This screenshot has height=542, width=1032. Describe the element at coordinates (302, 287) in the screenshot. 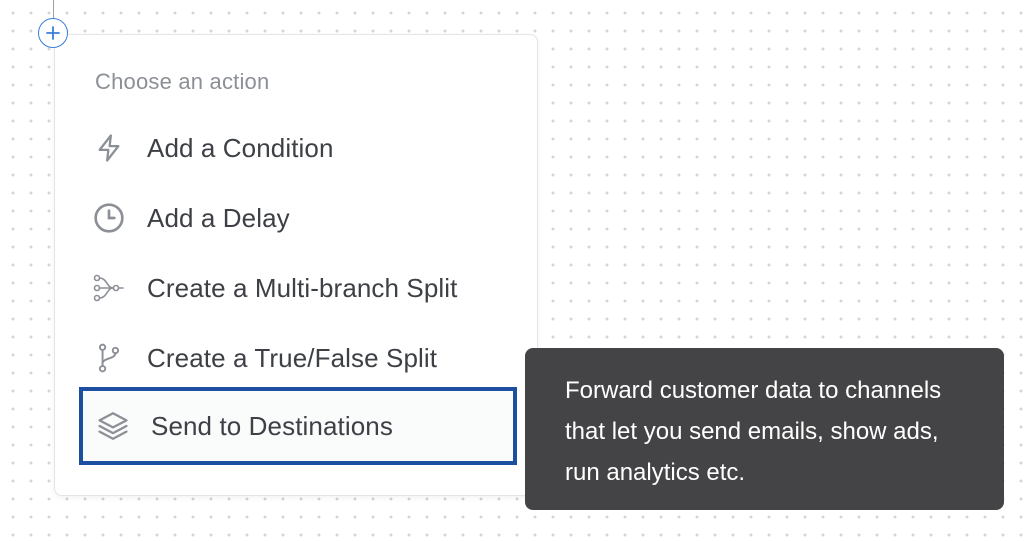

I see `menu-item-label: Create a Multi-branch Split` at that location.